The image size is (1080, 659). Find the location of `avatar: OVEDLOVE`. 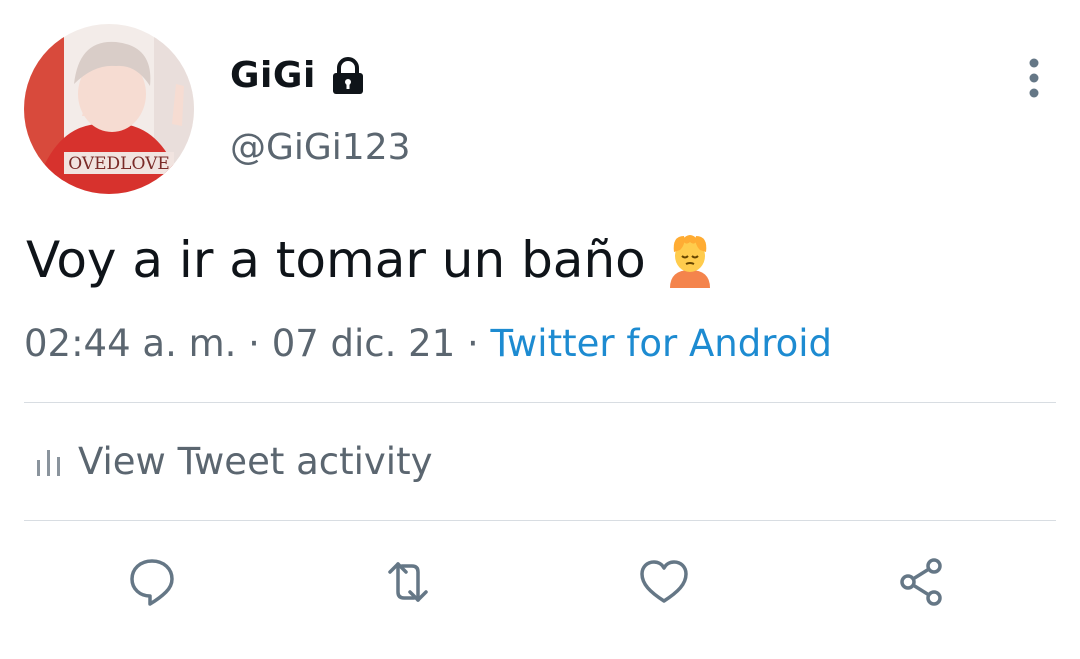

avatar: OVEDLOVE is located at coordinates (109, 109).